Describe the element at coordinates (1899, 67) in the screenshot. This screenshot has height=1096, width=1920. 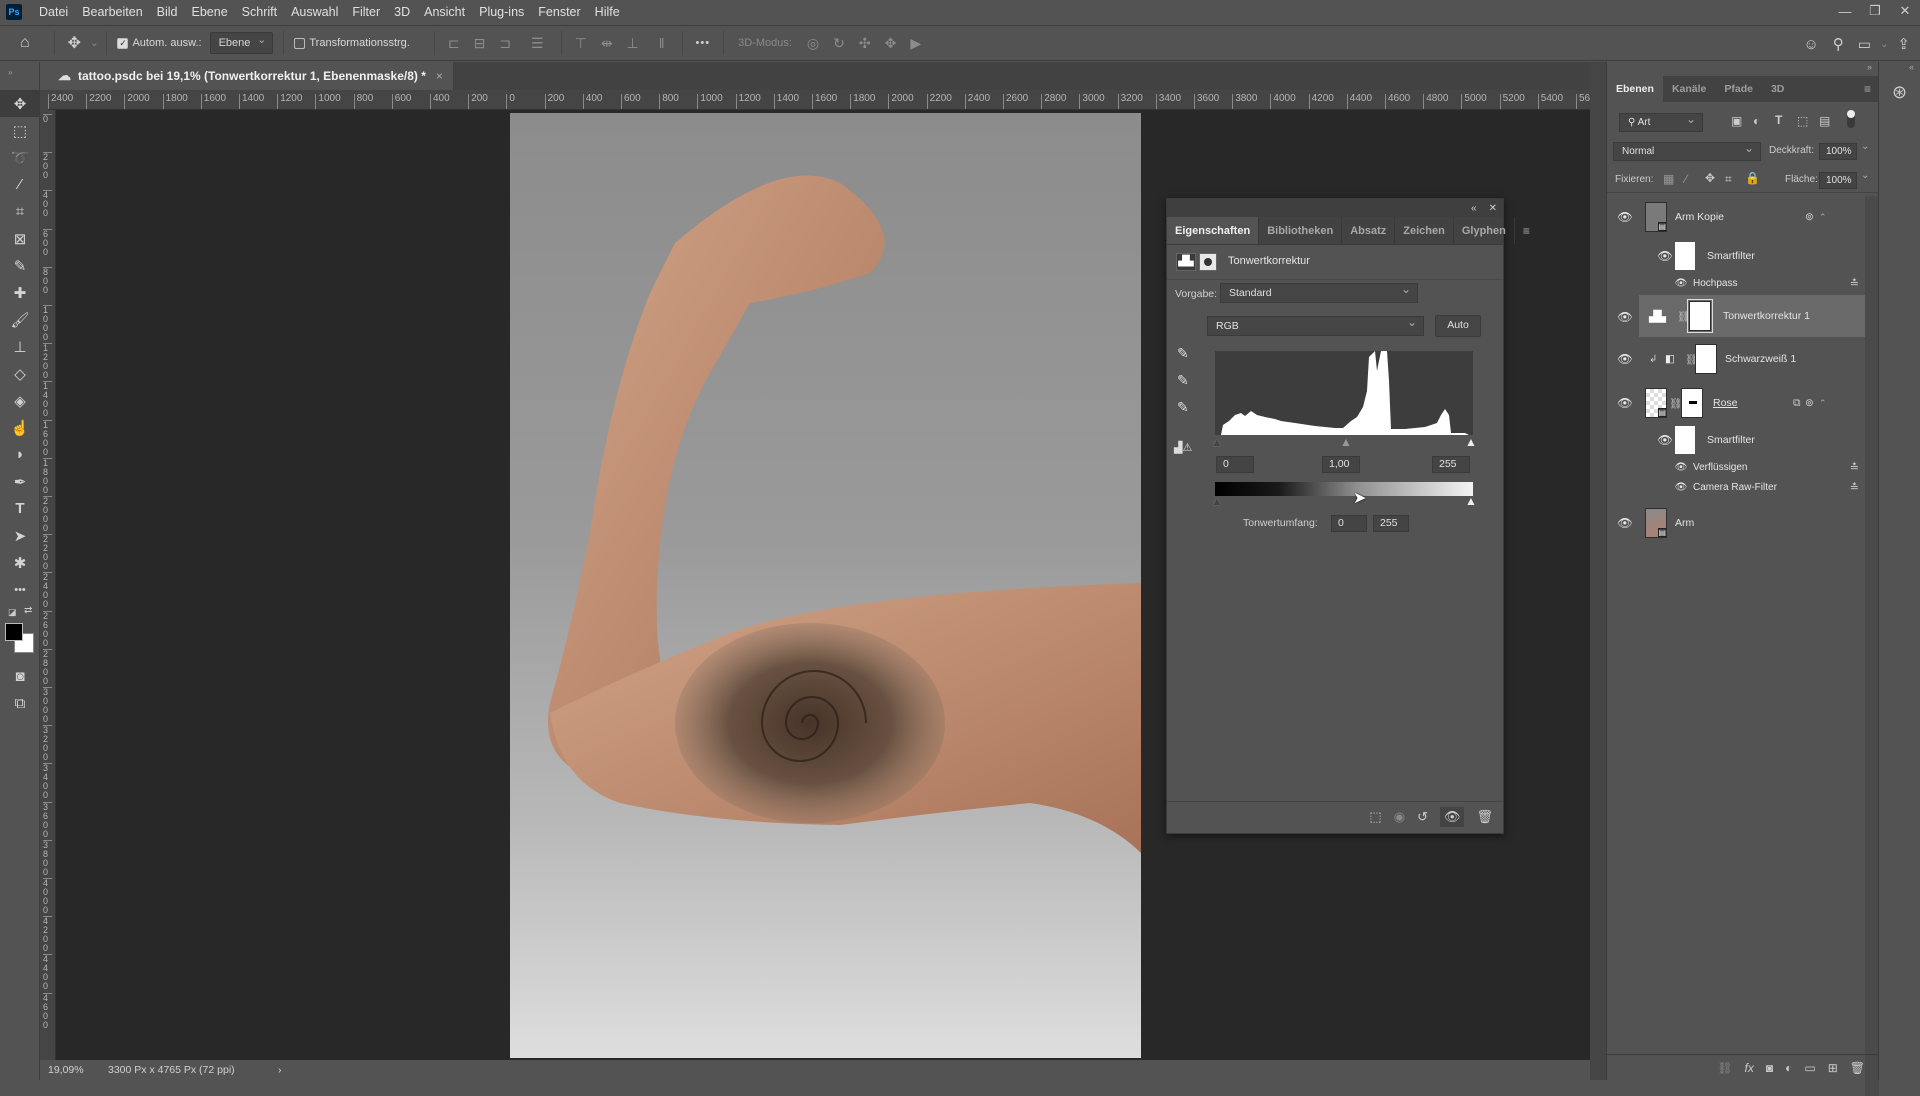
I see `expand-dock-icon: «` at that location.